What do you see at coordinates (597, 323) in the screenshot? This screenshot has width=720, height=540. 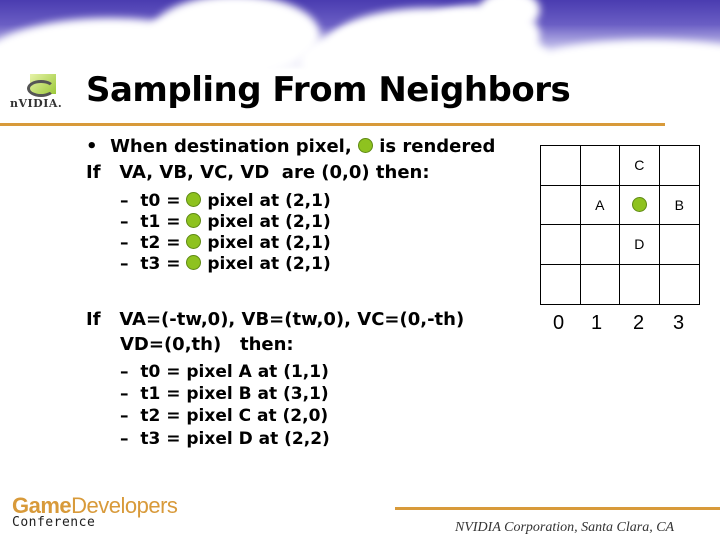 I see `grid-x-label: 1` at bounding box center [597, 323].